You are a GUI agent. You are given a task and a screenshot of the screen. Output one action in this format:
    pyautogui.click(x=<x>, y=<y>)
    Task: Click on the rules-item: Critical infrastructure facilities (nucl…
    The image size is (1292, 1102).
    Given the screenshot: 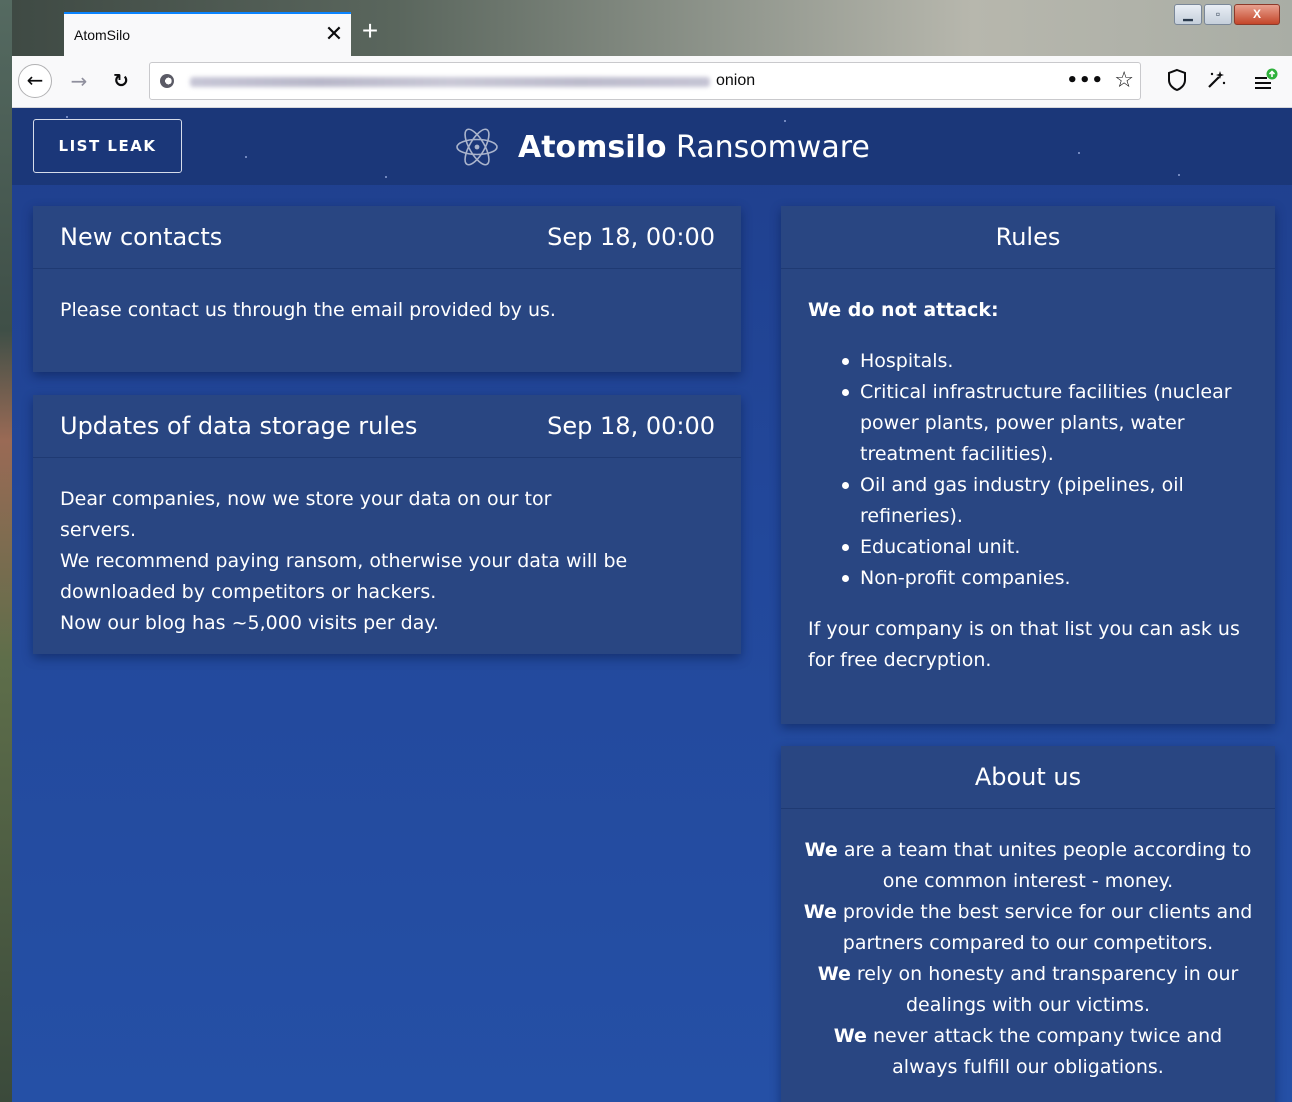 What is the action you would take?
    pyautogui.click(x=1047, y=423)
    